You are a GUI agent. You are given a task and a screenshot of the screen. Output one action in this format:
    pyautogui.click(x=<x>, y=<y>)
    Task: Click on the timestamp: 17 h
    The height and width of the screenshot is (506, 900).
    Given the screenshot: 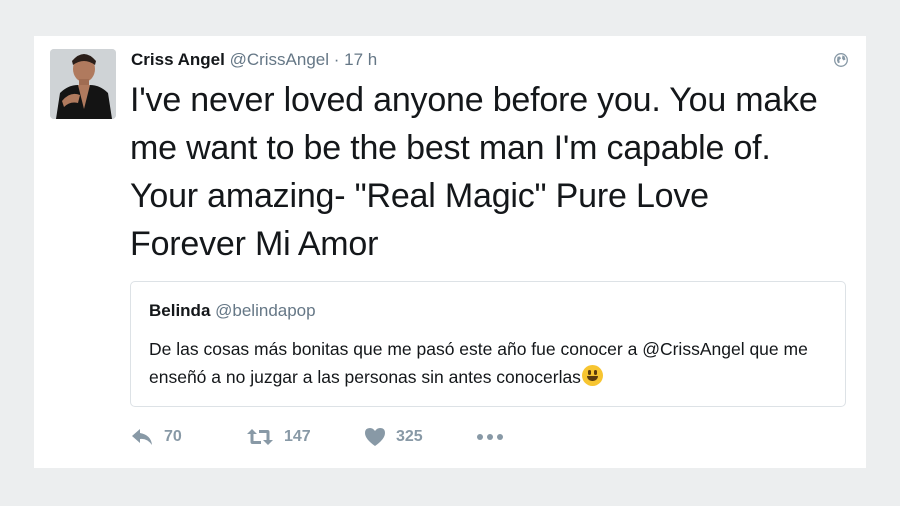 What is the action you would take?
    pyautogui.click(x=360, y=59)
    